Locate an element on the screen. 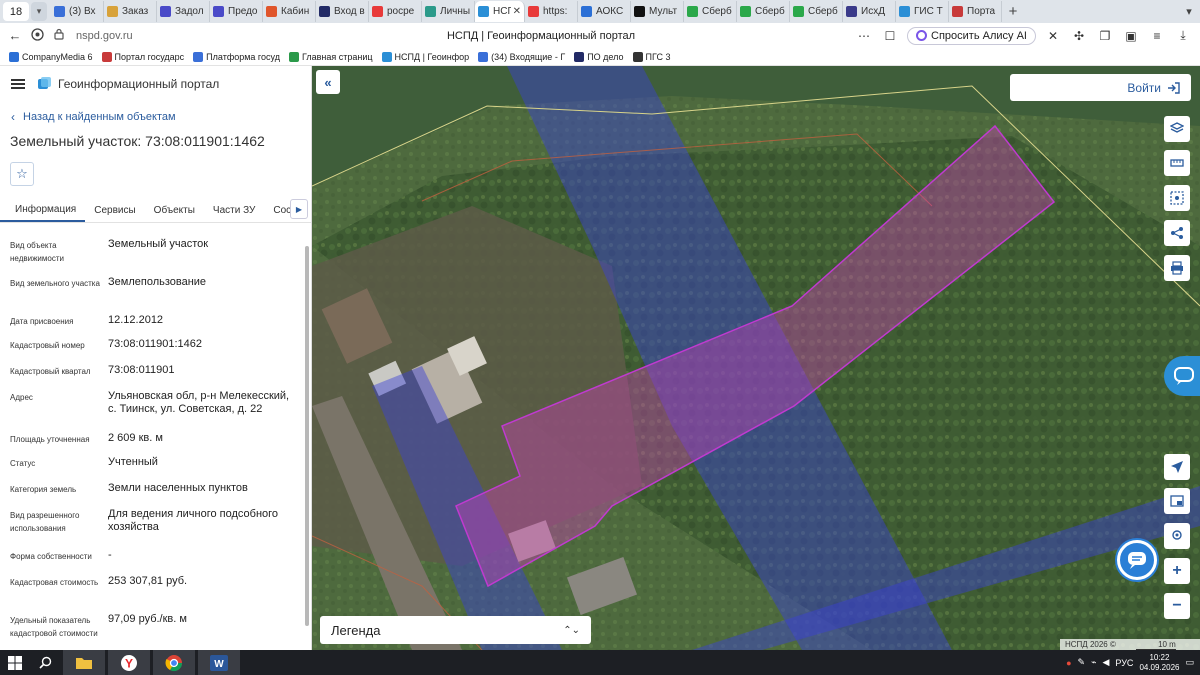 Image resolution: width=1200 pixels, height=675 pixels. tab-parcel-parts: Части ЗУ is located at coordinates (234, 210).